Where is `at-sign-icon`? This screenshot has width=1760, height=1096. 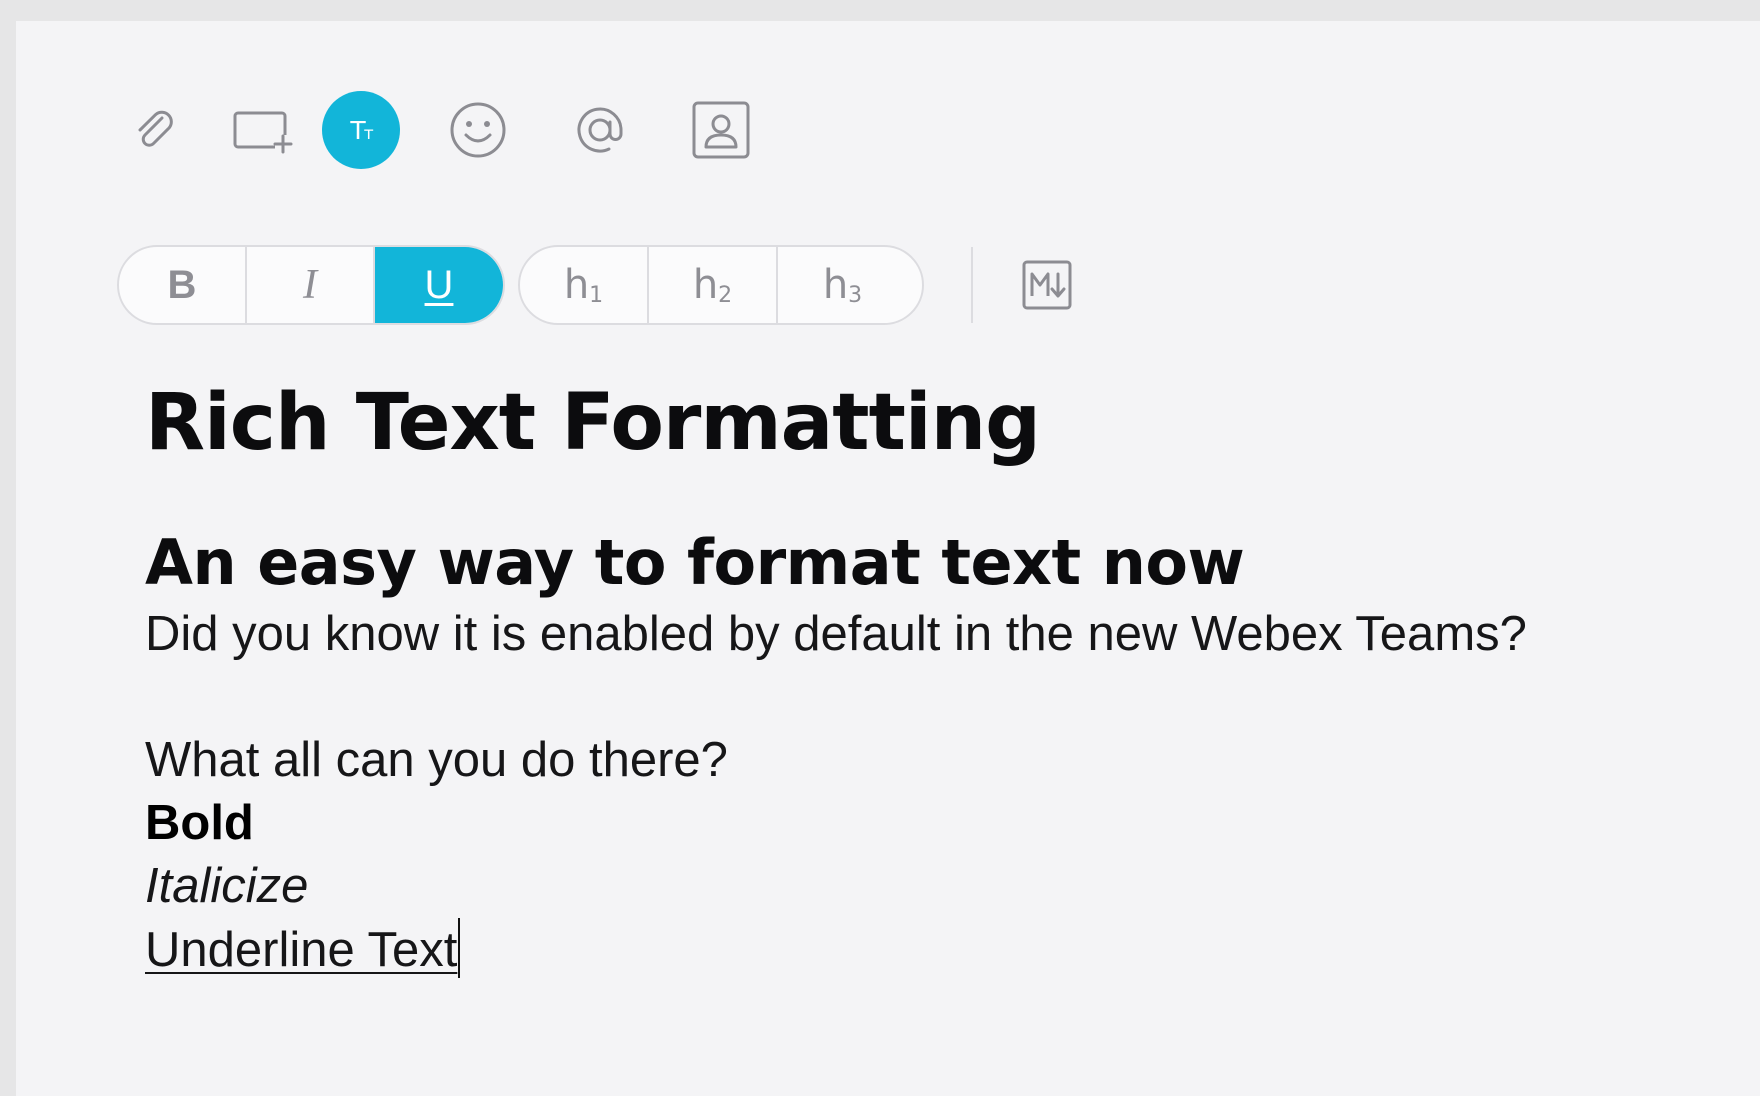 at-sign-icon is located at coordinates (600, 130).